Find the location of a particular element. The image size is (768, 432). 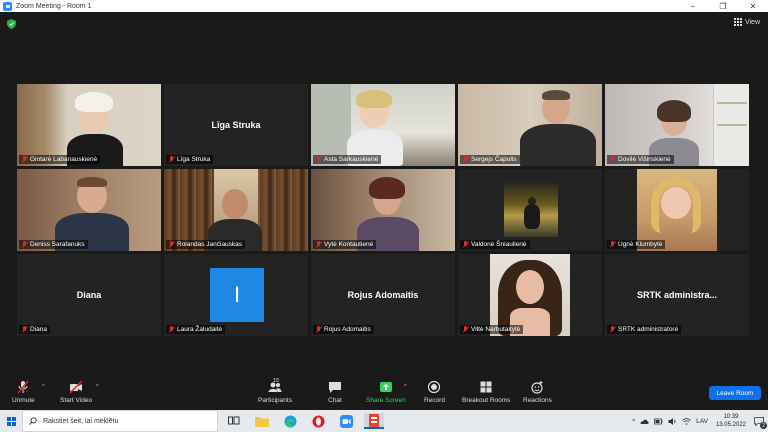

start-video-button: Start Video is located at coordinates (76, 392).